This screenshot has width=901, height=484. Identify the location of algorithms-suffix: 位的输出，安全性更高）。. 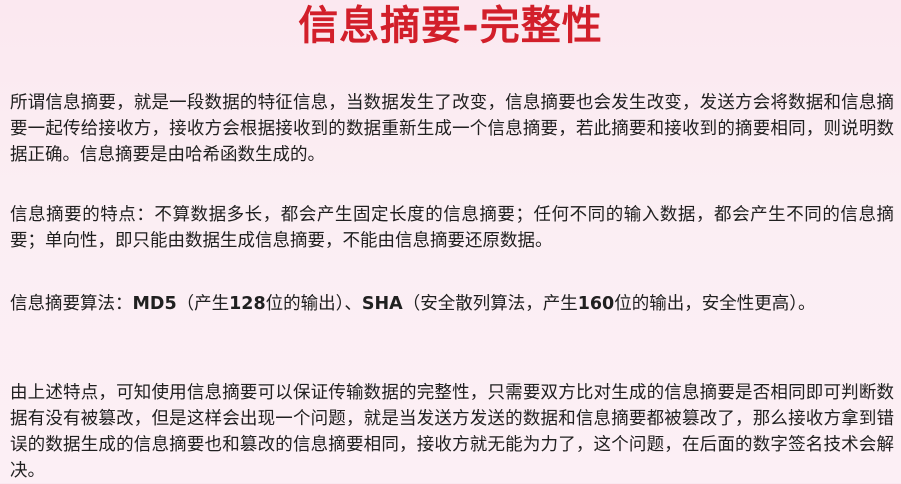
(715, 304).